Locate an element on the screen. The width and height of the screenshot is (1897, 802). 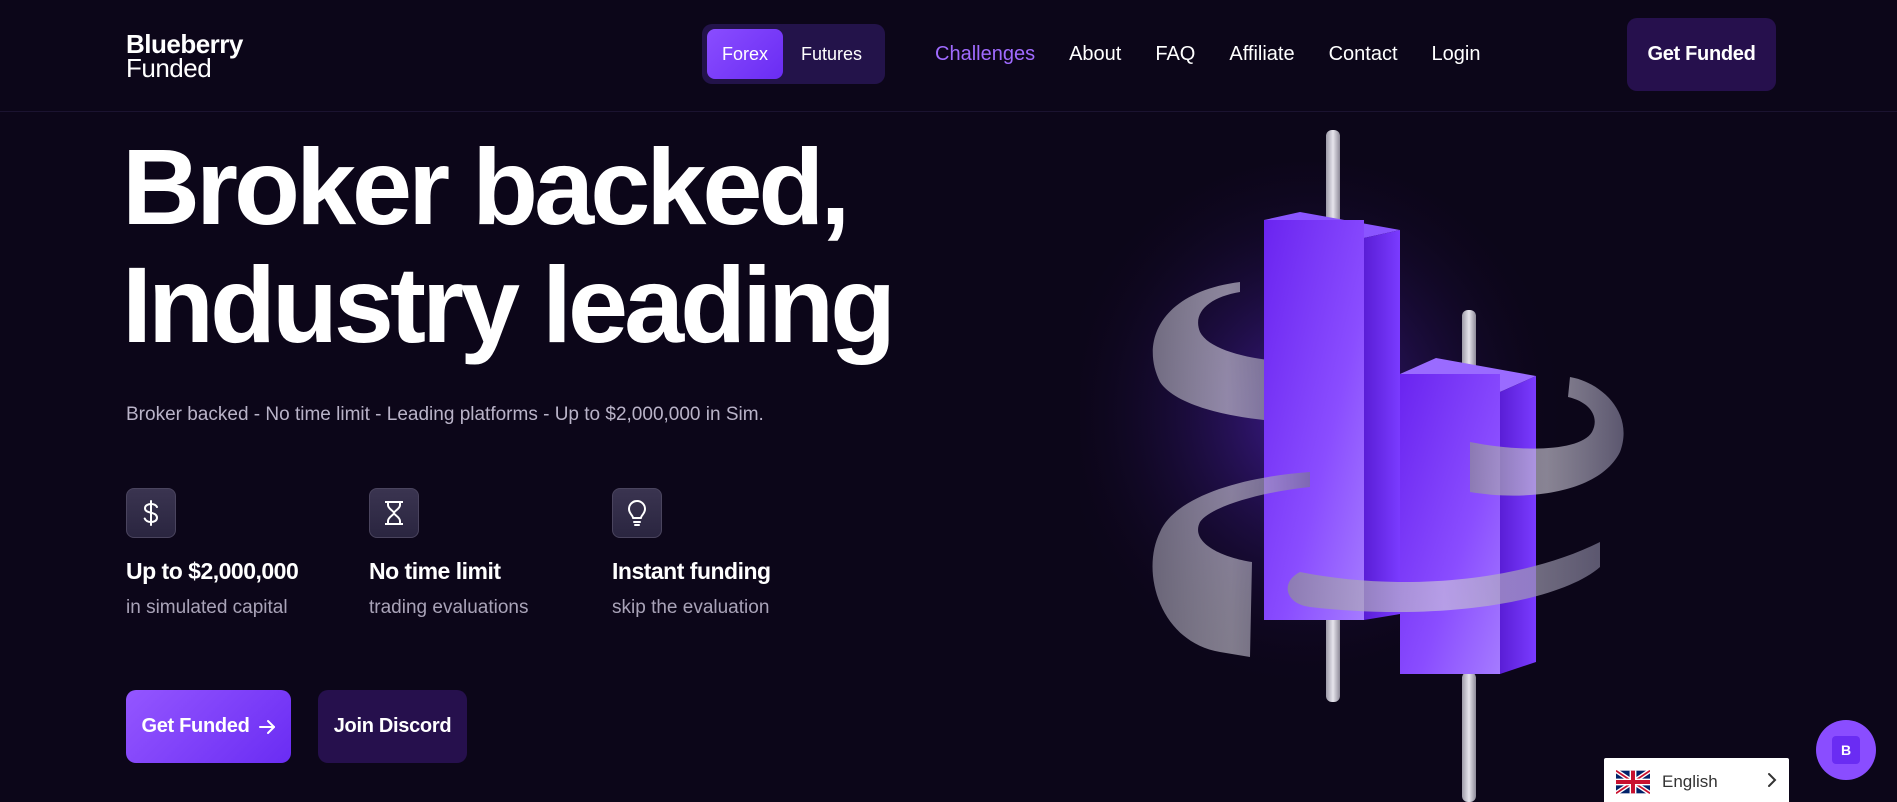
chevron-right-icon is located at coordinates (1772, 780).